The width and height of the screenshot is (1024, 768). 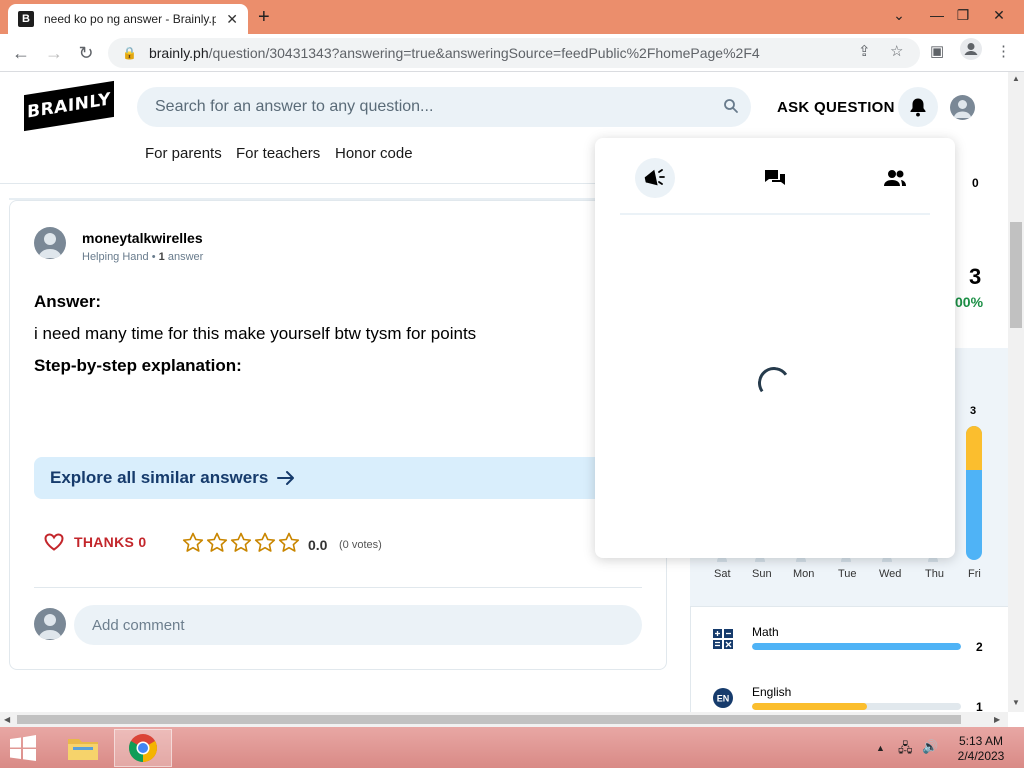 I want to click on profile-icon, so click(x=971, y=51).